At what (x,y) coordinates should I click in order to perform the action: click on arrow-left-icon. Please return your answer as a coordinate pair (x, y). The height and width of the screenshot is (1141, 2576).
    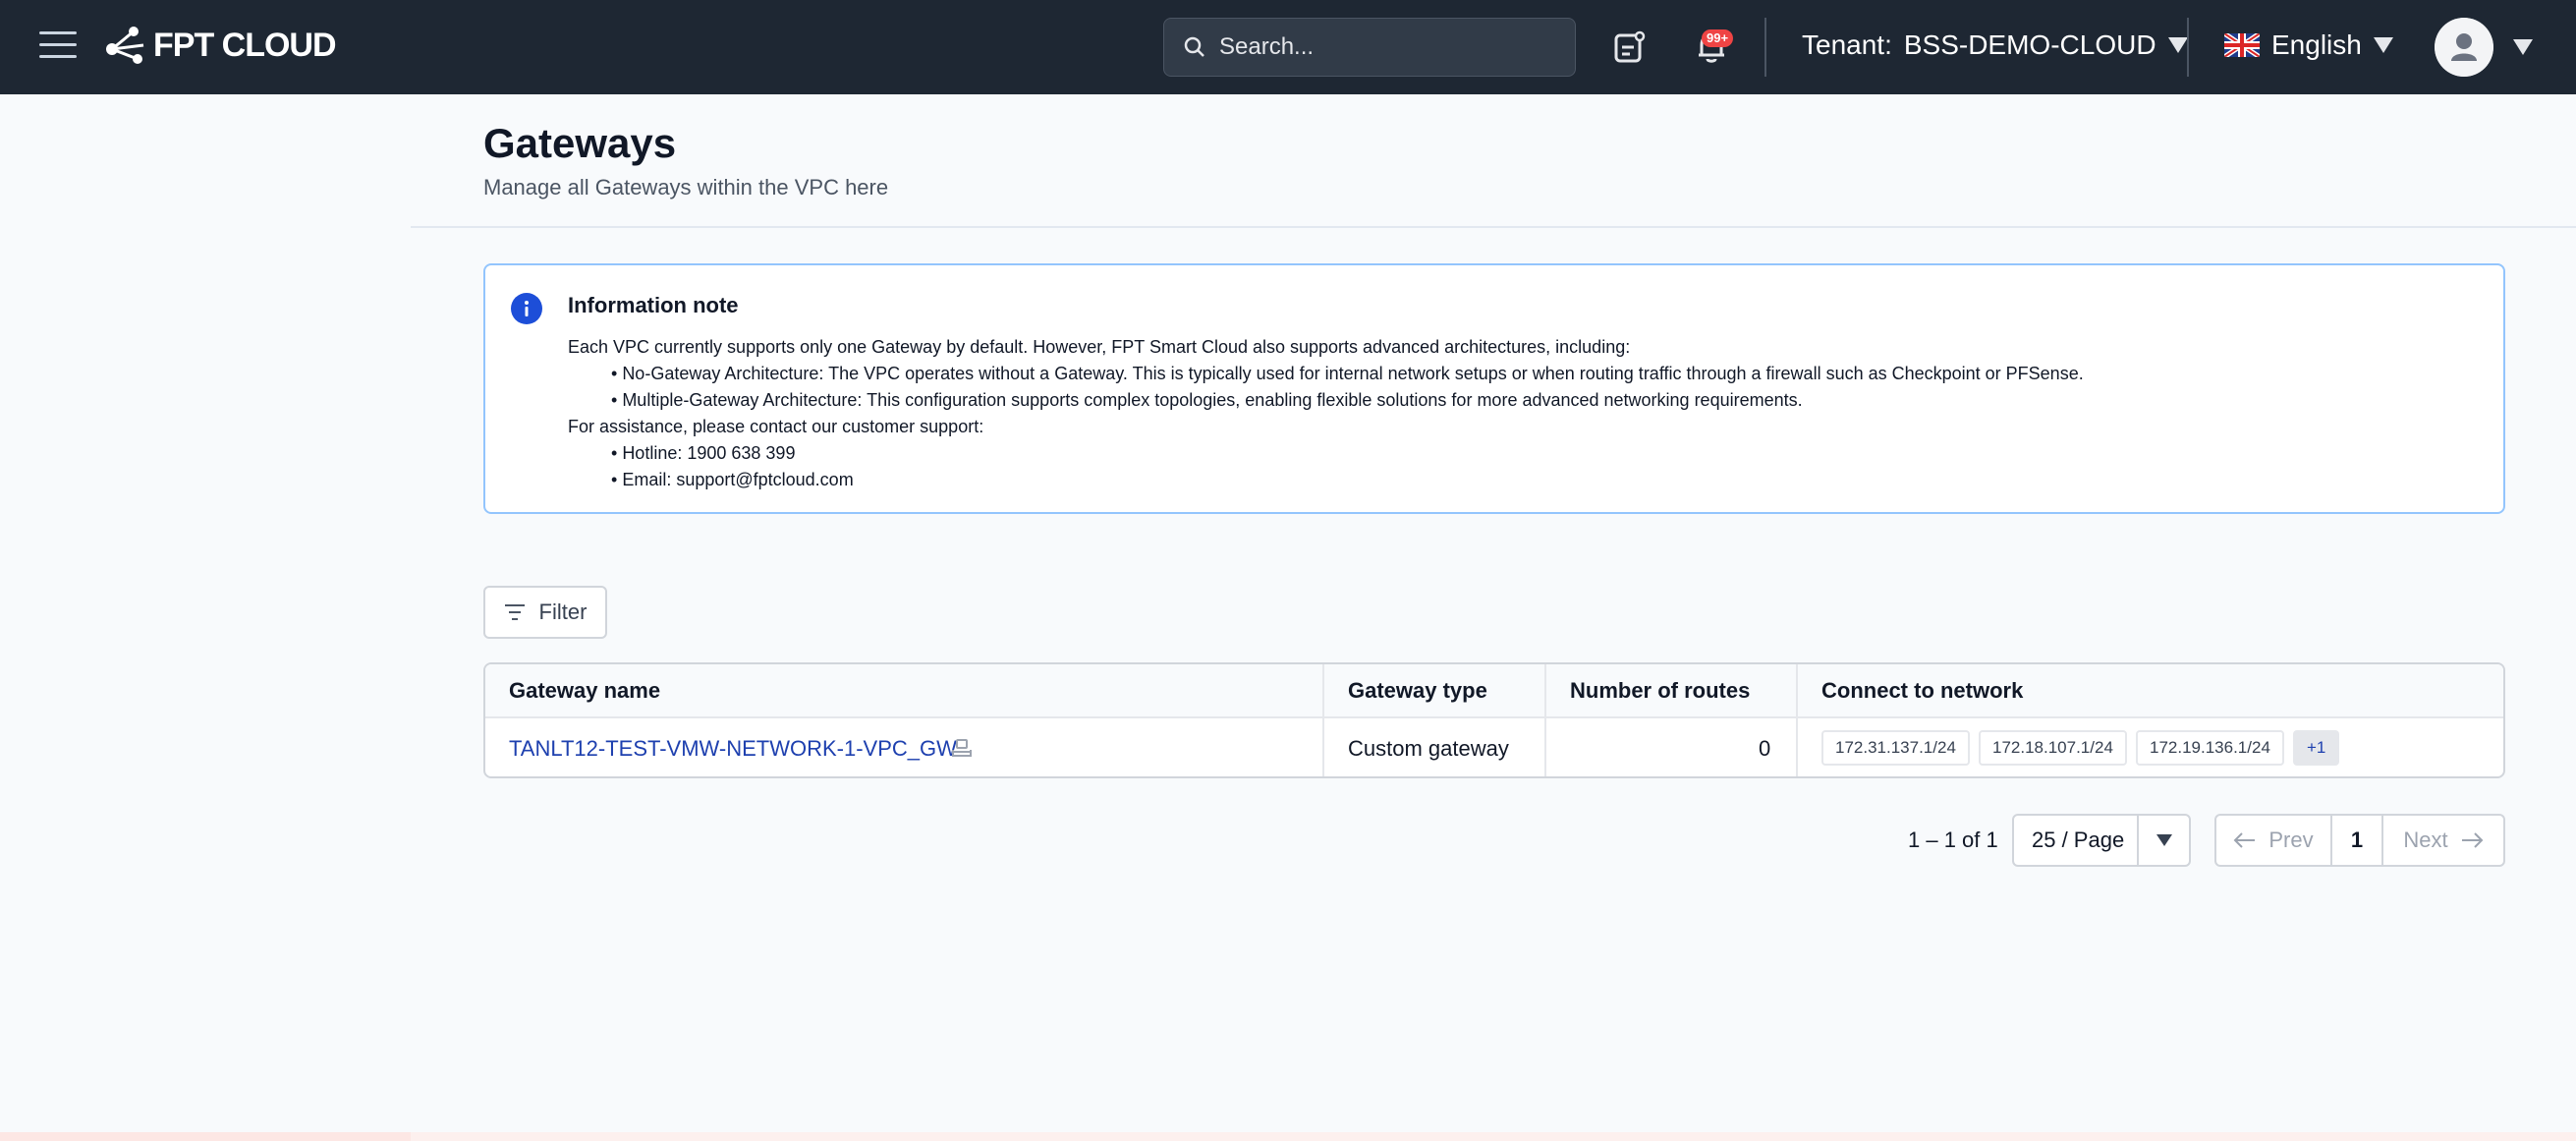
    Looking at the image, I should click on (2244, 840).